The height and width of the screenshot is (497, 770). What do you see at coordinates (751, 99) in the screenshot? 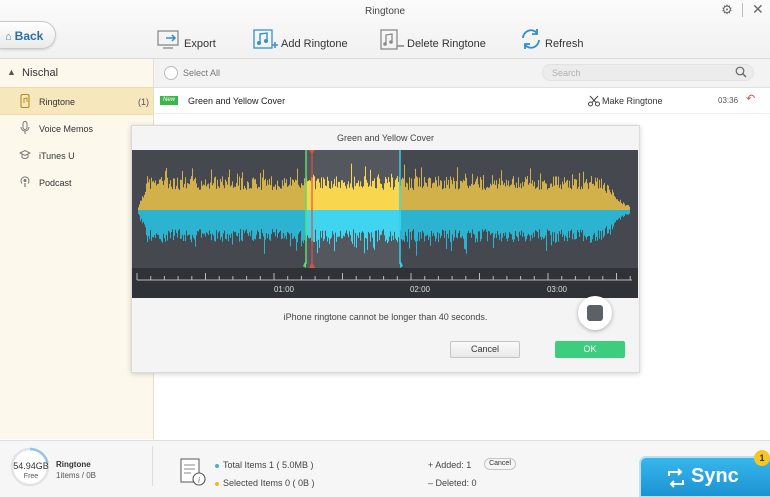
I see `undo-icon: ↶` at bounding box center [751, 99].